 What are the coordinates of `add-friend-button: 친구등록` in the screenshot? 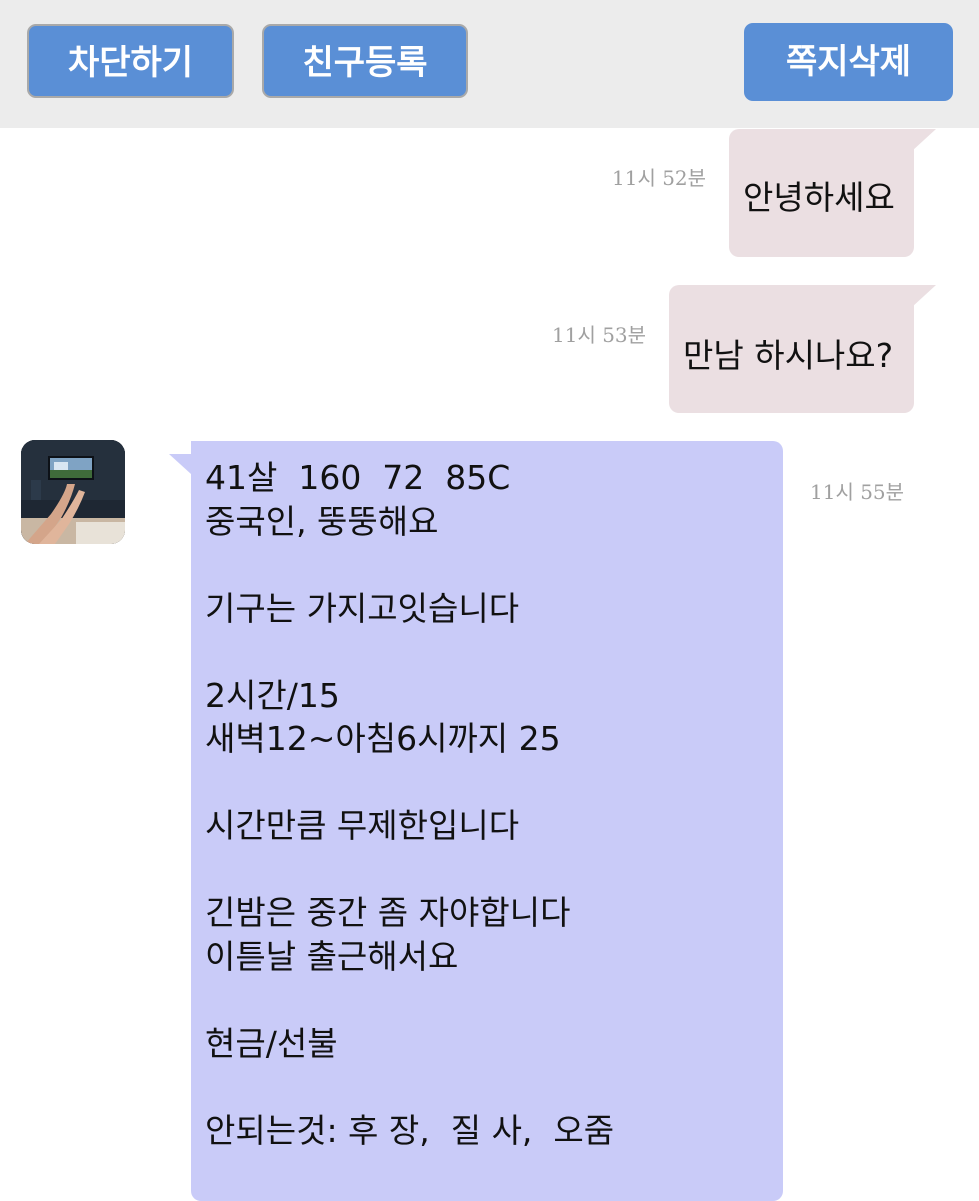 It's located at (365, 61).